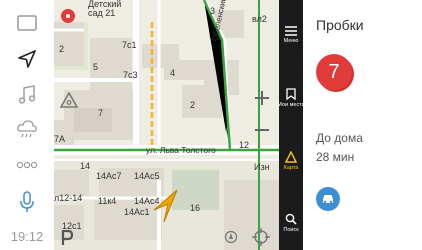  What do you see at coordinates (68, 198) in the screenshot?
I see `building-number: л12-14` at bounding box center [68, 198].